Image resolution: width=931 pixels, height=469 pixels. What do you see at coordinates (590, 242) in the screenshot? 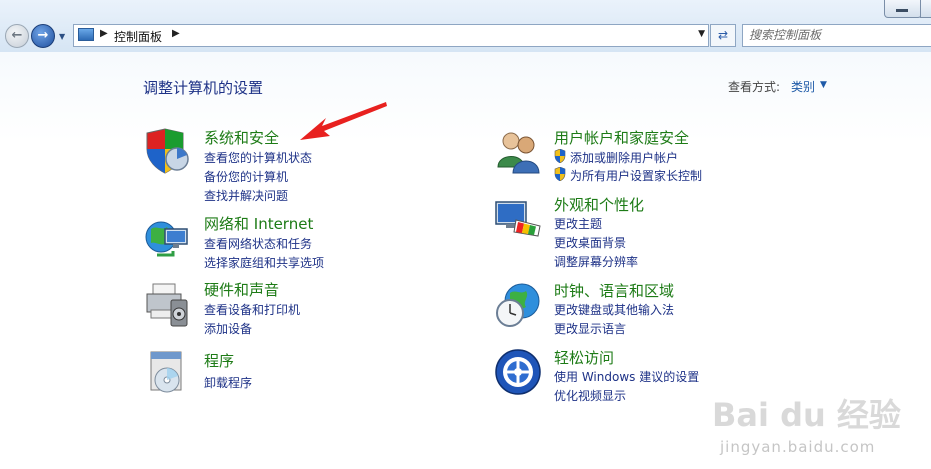
I see `link-change-desktop-background: 更改桌面背景` at bounding box center [590, 242].